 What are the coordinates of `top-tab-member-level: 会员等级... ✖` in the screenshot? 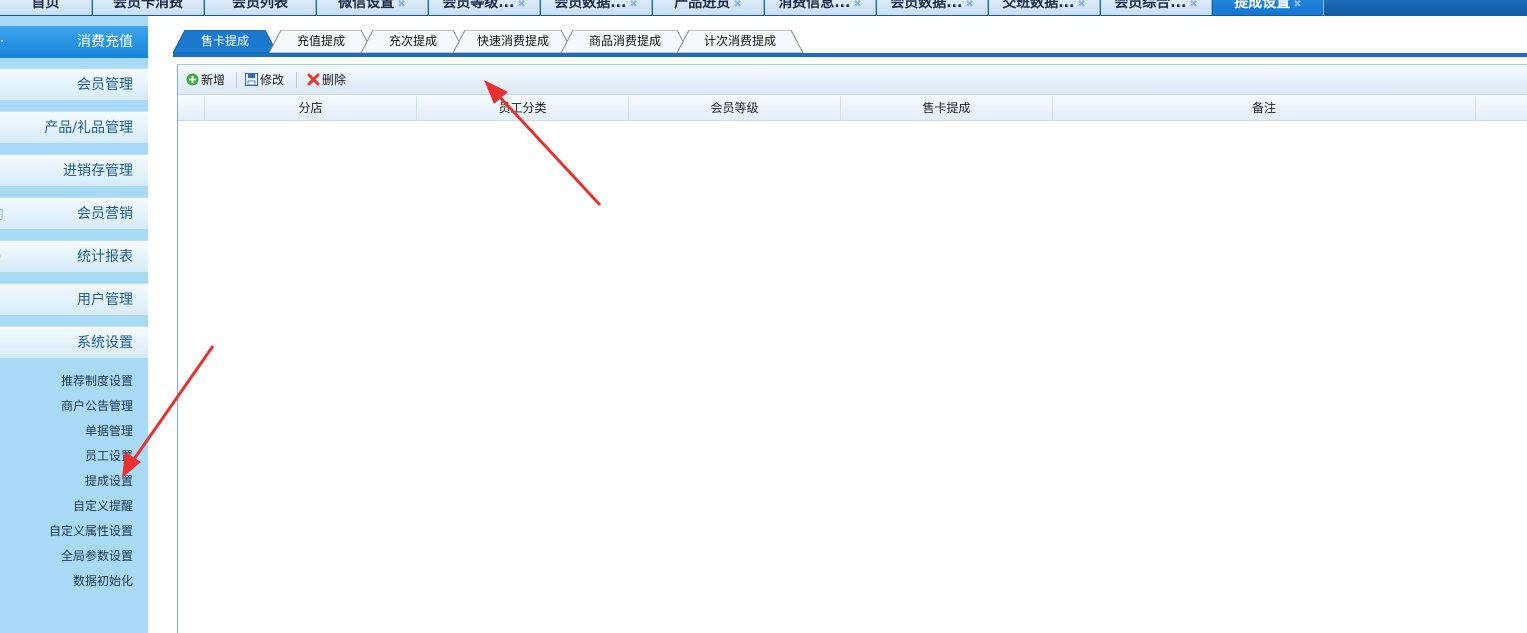 It's located at (484, 7).